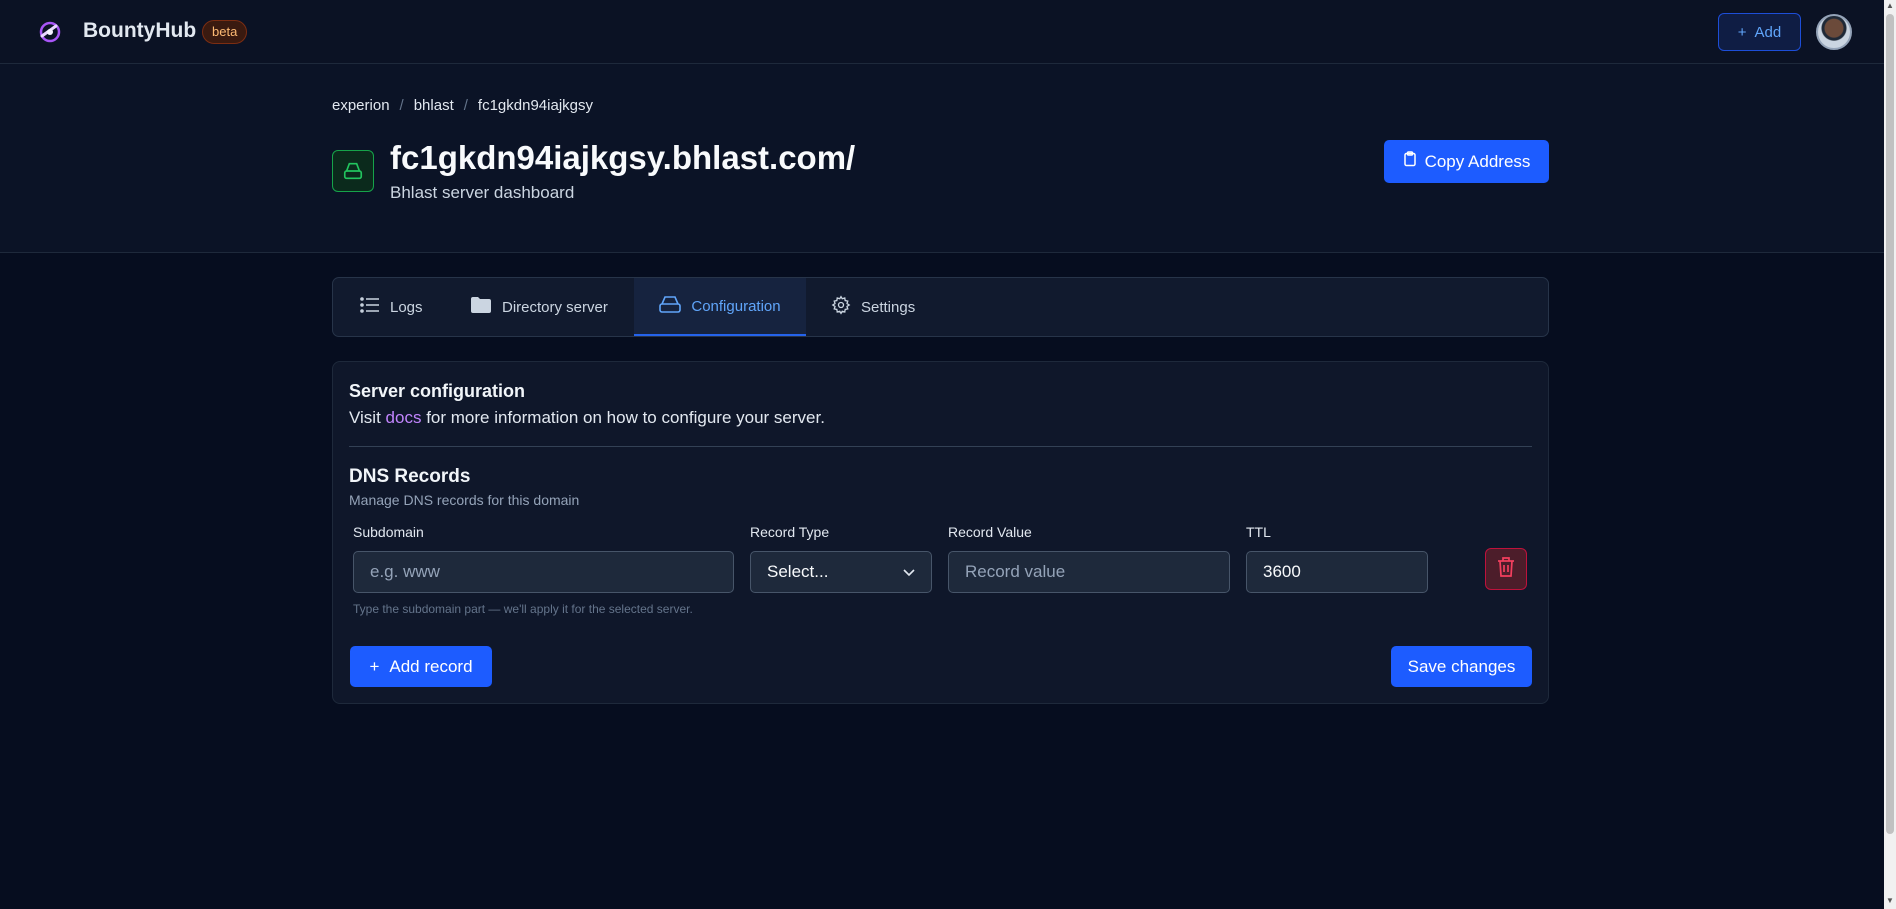 This screenshot has height=909, width=1896. What do you see at coordinates (1461, 666) in the screenshot?
I see `save-changes-button: Save changes` at bounding box center [1461, 666].